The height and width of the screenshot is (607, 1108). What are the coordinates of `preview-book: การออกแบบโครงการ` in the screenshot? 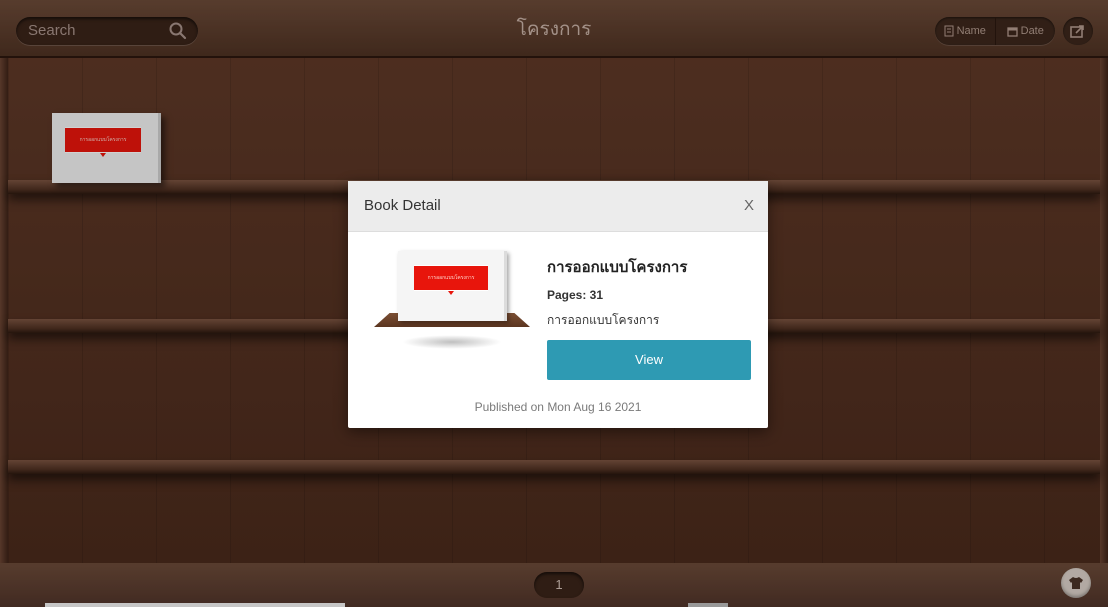 It's located at (452, 286).